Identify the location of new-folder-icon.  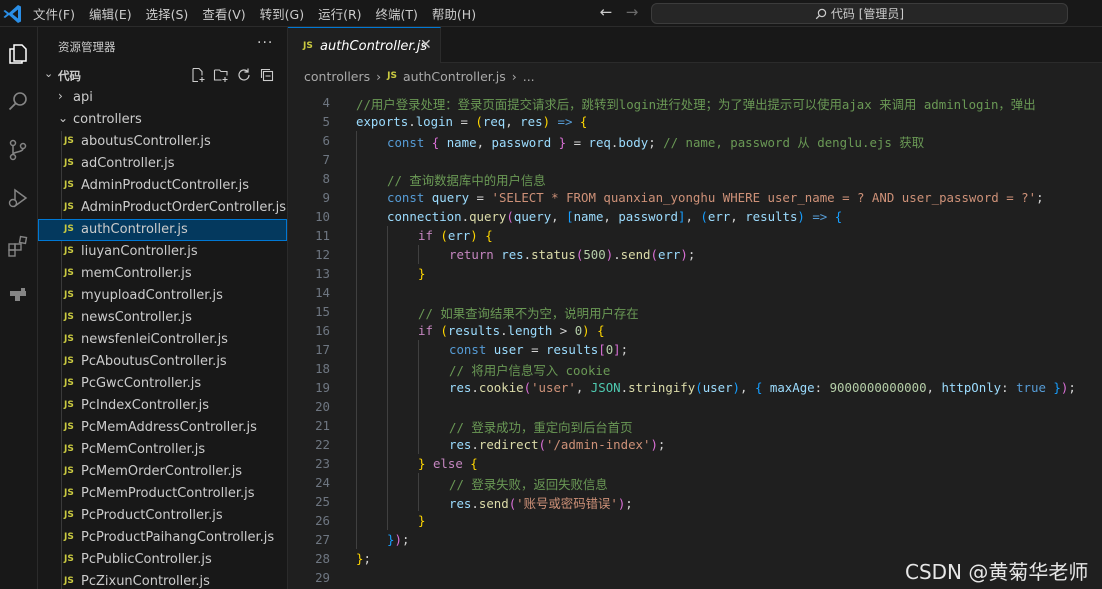
(221, 75).